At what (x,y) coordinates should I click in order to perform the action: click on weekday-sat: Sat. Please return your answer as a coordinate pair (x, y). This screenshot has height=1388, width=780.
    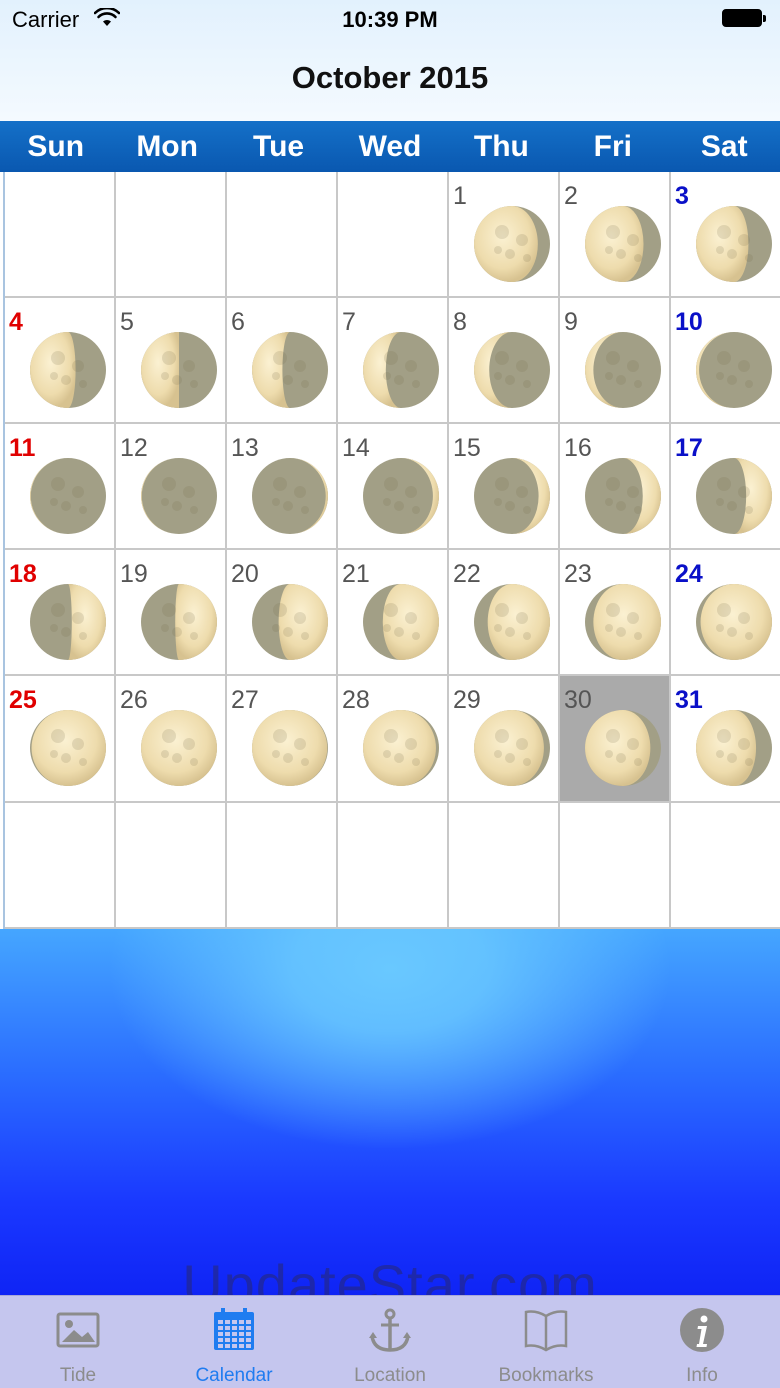
    Looking at the image, I should click on (724, 146).